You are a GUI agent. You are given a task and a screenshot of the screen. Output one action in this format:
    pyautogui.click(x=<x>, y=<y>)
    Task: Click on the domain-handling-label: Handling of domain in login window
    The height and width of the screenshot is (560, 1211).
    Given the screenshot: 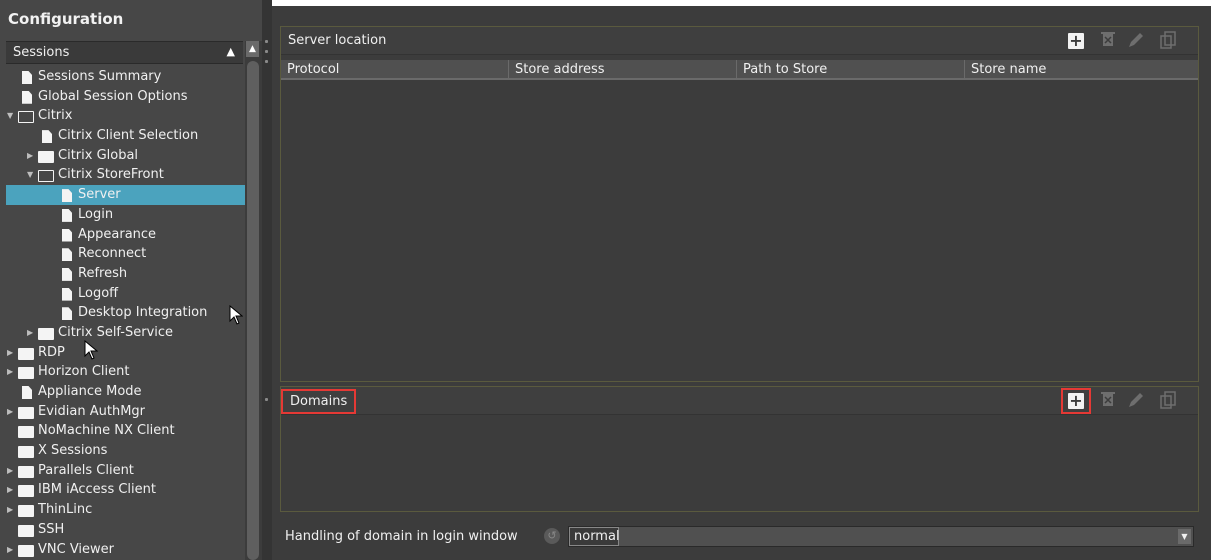 What is the action you would take?
    pyautogui.click(x=401, y=536)
    